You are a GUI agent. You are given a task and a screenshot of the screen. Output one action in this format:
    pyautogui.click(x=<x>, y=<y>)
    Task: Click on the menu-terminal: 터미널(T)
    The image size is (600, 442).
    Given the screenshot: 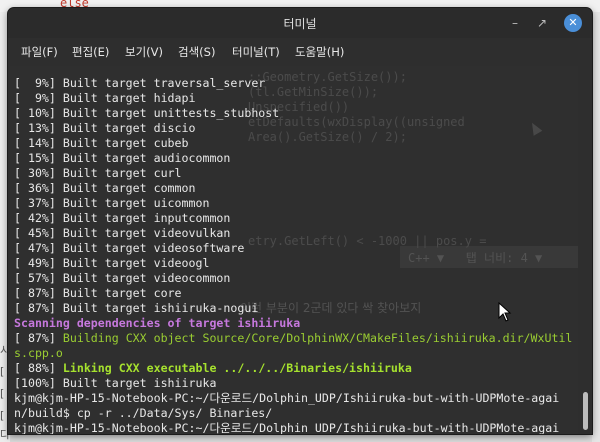 What is the action you would take?
    pyautogui.click(x=256, y=52)
    